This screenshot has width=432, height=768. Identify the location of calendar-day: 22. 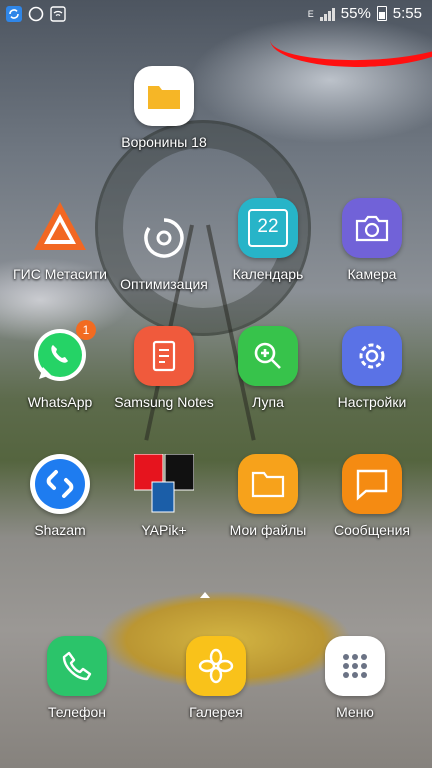
(268, 228).